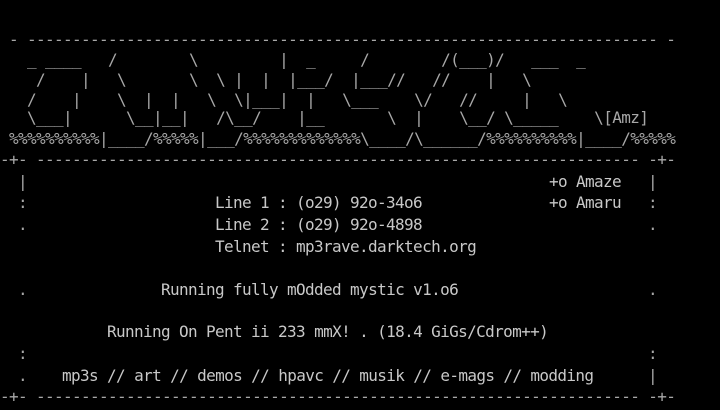 This screenshot has height=410, width=720. I want to click on frame-edge-left: |, so click(23, 181).